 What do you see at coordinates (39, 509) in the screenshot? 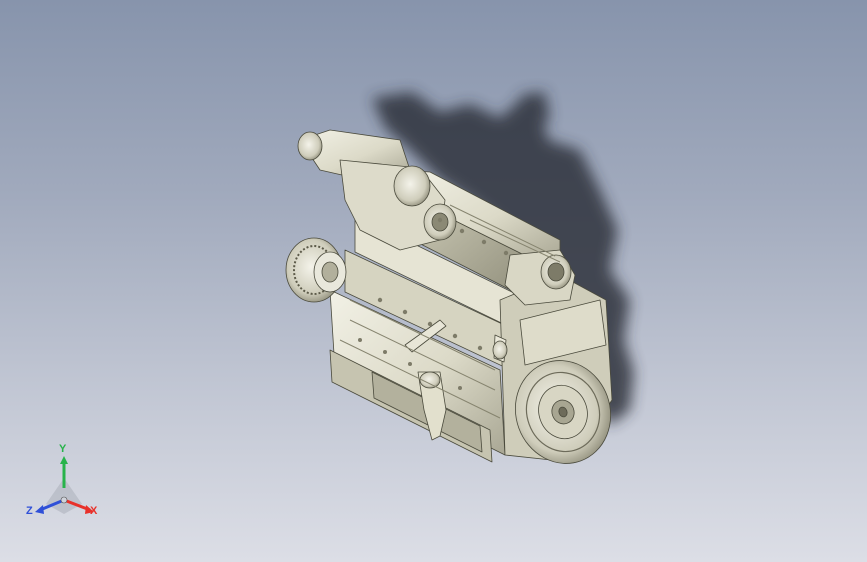
I see `z-axis-arrow` at bounding box center [39, 509].